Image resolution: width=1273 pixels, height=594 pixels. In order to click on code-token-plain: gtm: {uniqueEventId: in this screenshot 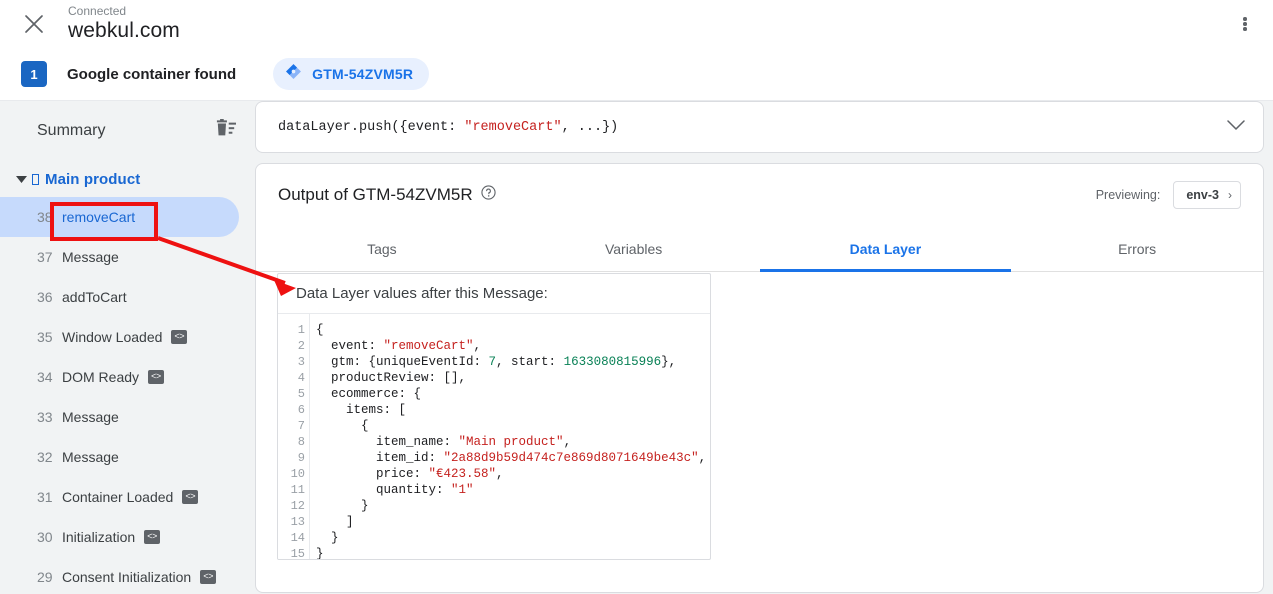, I will do `click(402, 362)`.